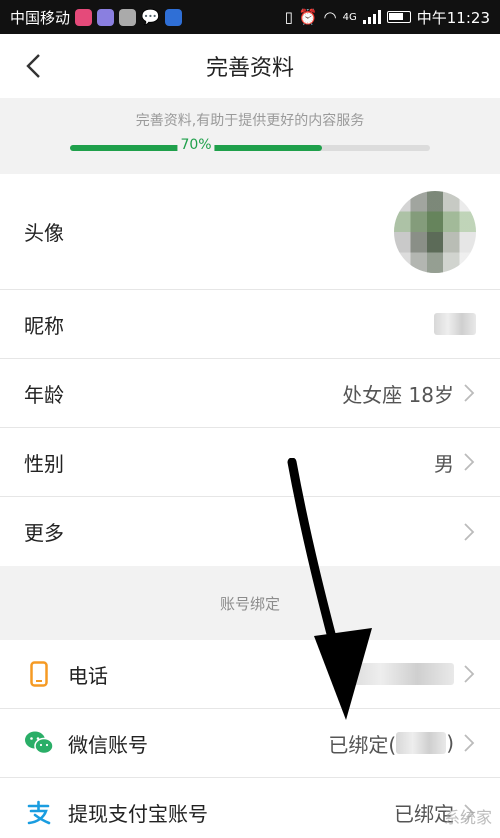 This screenshot has height=838, width=500. I want to click on shield-icon, so click(173, 17).